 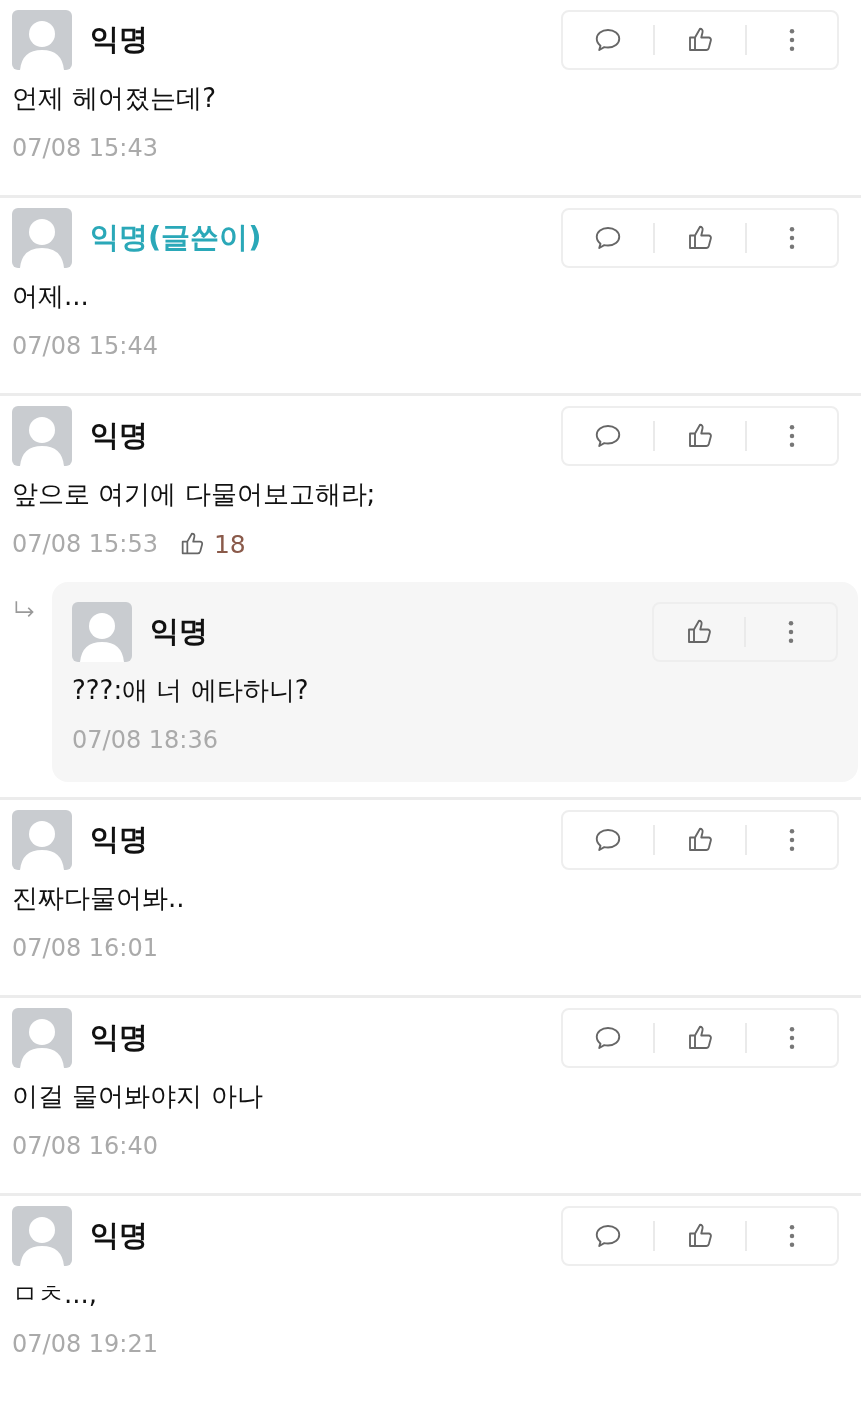 I want to click on timestamp: 07/08 16:40, so click(x=85, y=1146).